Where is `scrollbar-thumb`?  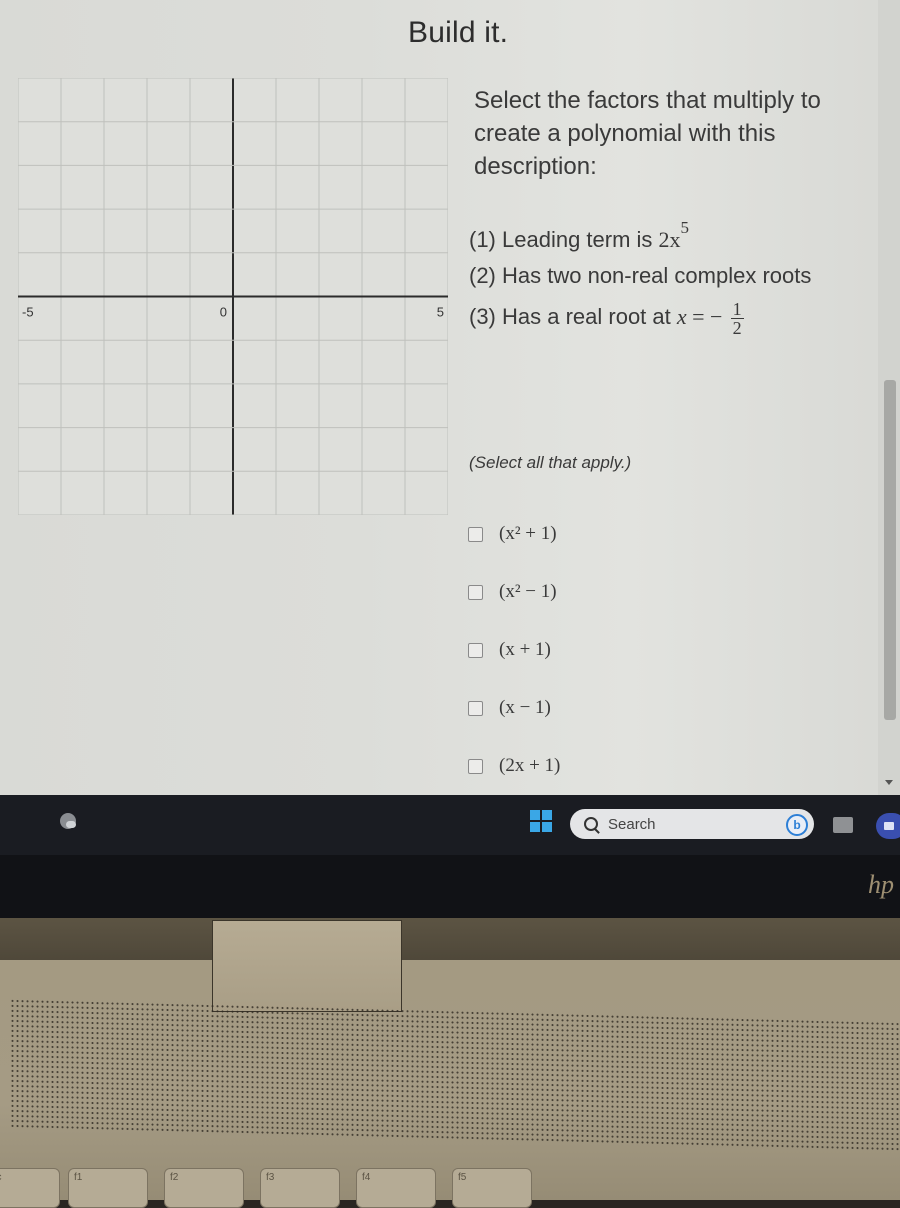
scrollbar-thumb is located at coordinates (890, 550).